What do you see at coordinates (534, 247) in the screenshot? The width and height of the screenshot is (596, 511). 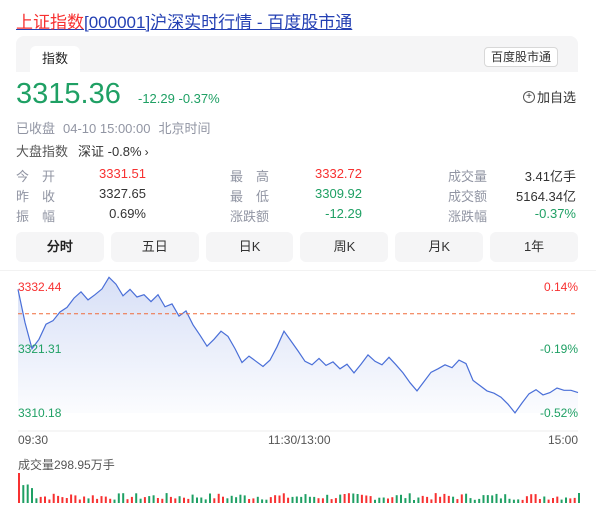 I see `period-tab: 1年` at bounding box center [534, 247].